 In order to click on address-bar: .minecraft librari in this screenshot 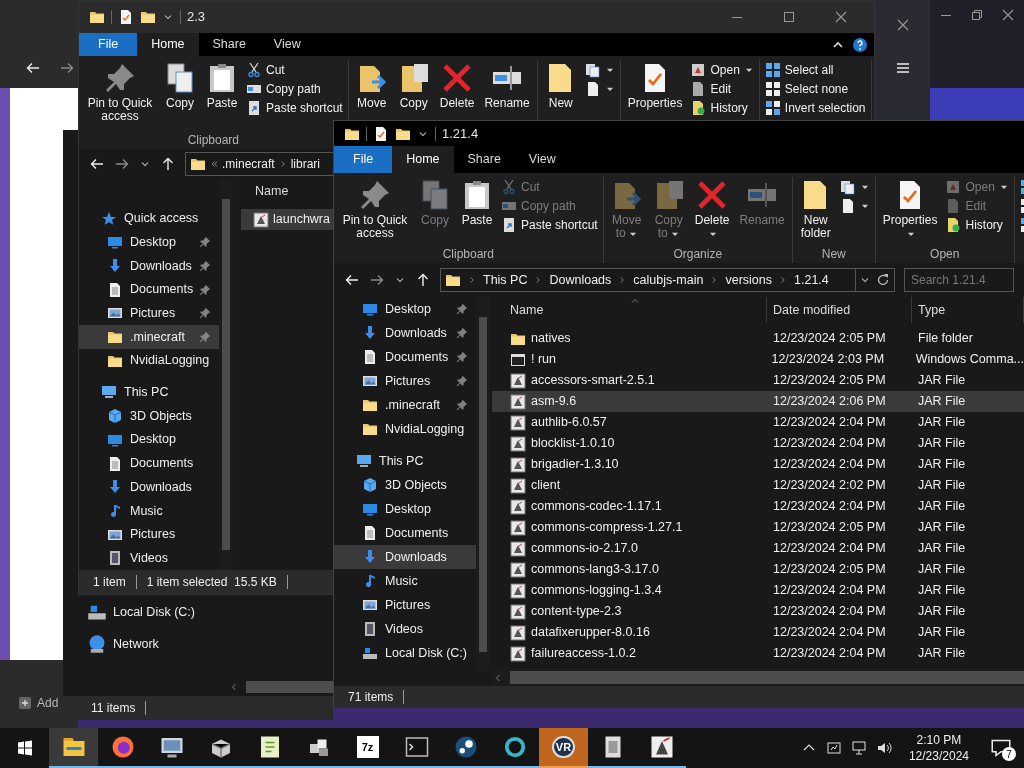, I will do `click(259, 164)`.